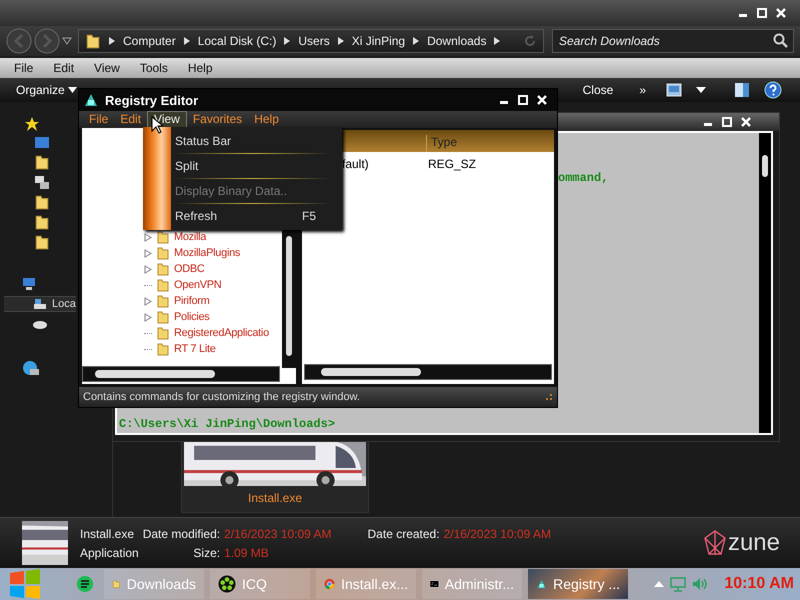  I want to click on organize-button: Organize, so click(46, 90).